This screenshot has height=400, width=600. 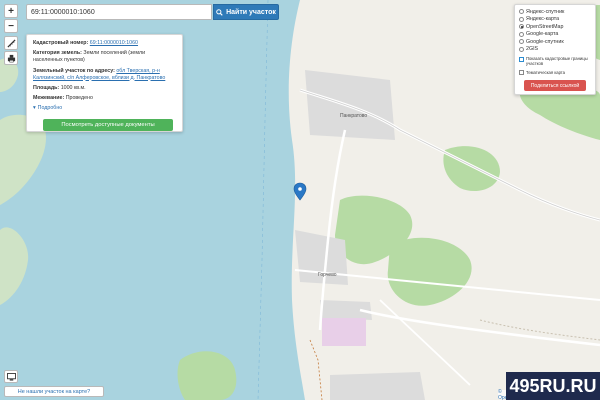 I want to click on zoom-out-button: −, so click(x=11, y=26).